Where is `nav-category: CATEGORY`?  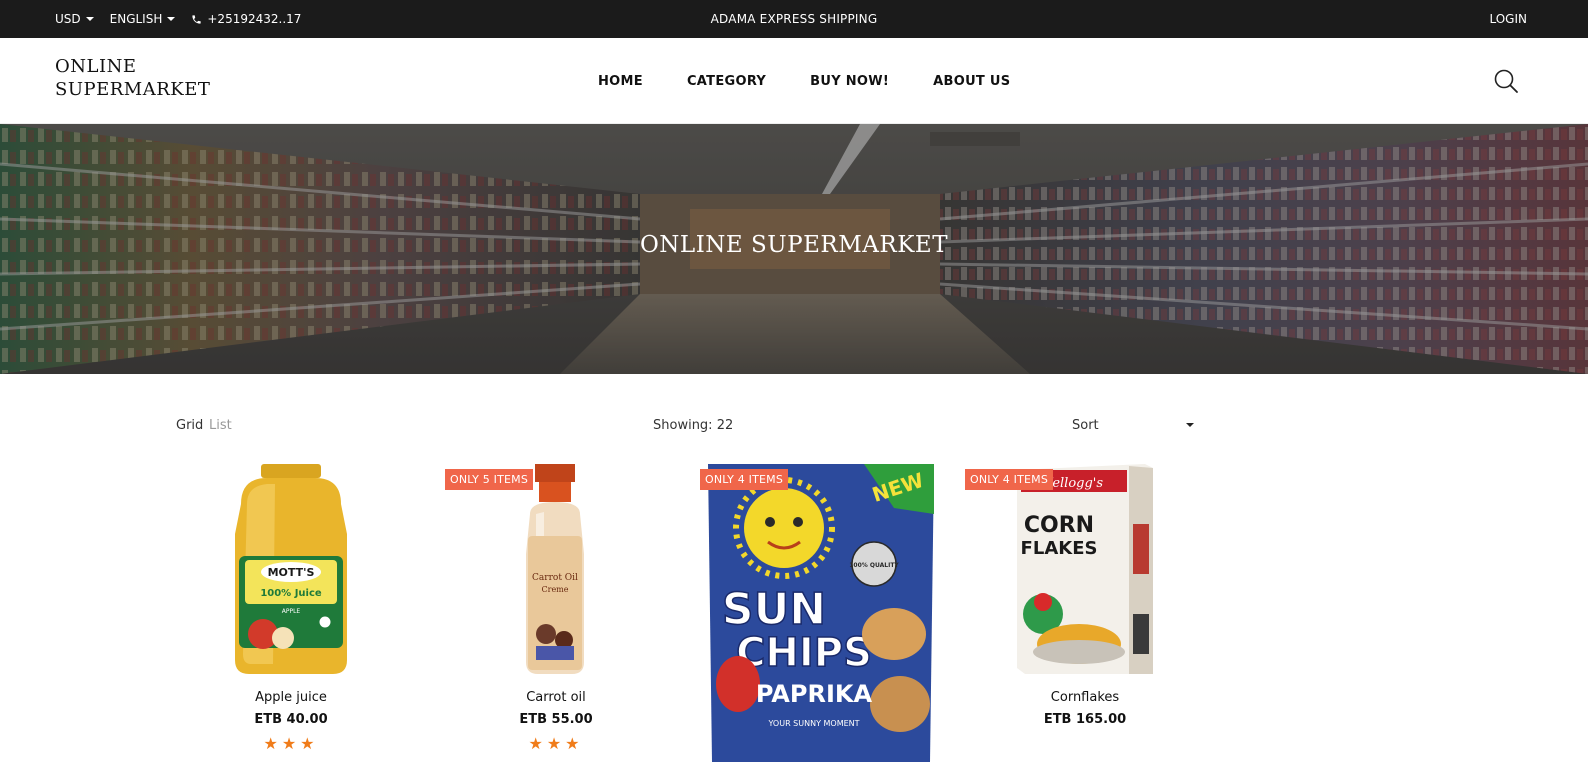 nav-category: CATEGORY is located at coordinates (726, 81).